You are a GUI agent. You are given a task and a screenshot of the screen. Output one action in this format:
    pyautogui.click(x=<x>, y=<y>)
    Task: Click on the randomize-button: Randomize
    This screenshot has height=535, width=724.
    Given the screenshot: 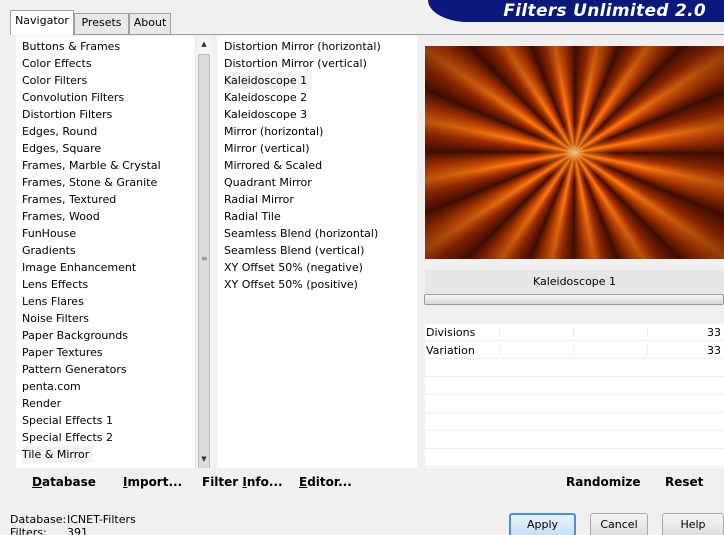 What is the action you would take?
    pyautogui.click(x=603, y=482)
    